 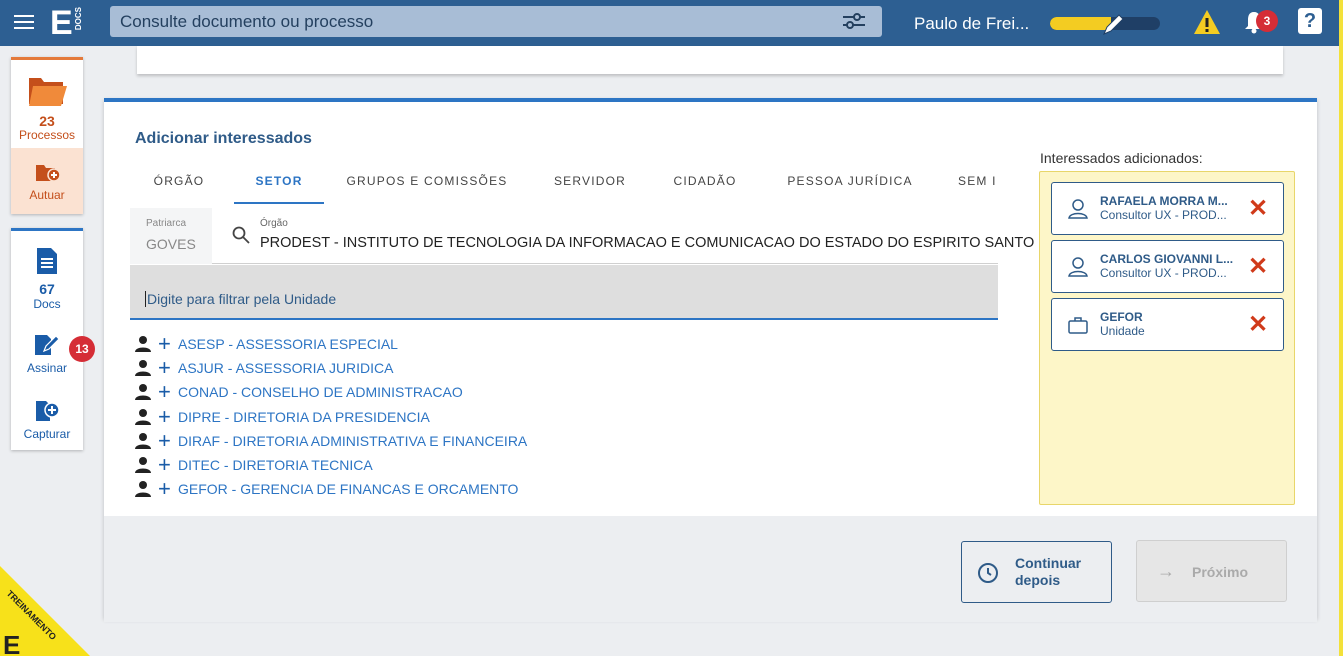 I want to click on training-strip, so click(x=1341, y=328).